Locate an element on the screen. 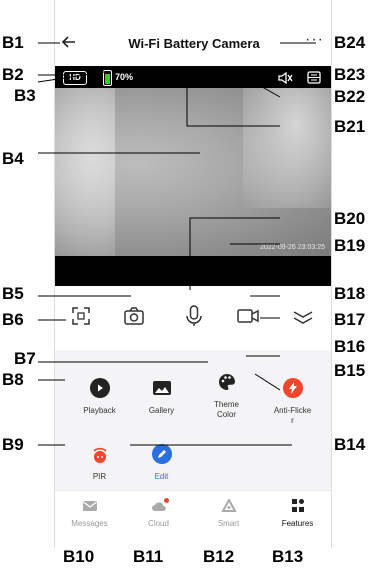  more-options-icon: ··· is located at coordinates (314, 40).